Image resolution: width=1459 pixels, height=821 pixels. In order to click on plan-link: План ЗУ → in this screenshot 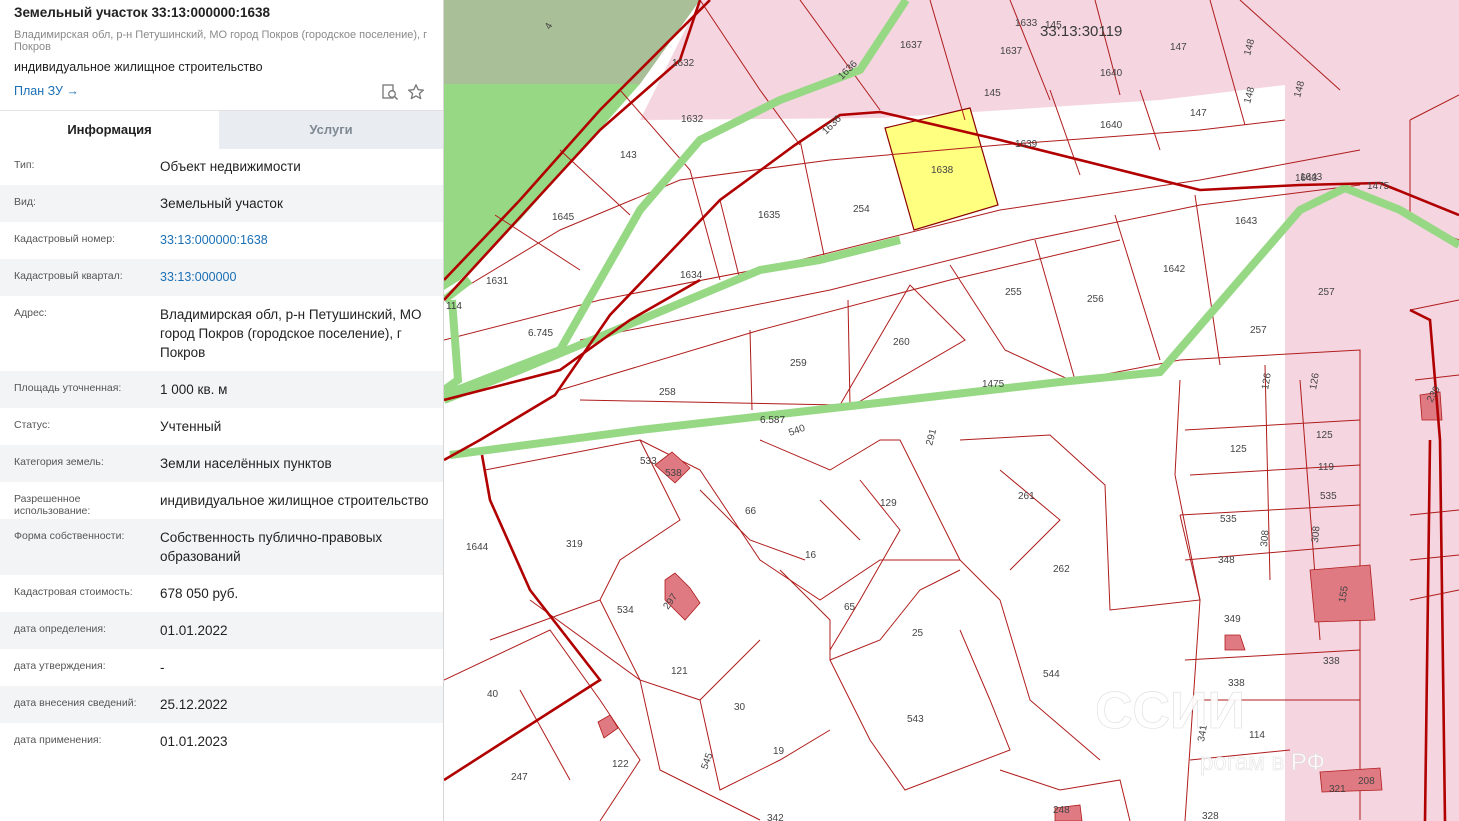, I will do `click(46, 91)`.